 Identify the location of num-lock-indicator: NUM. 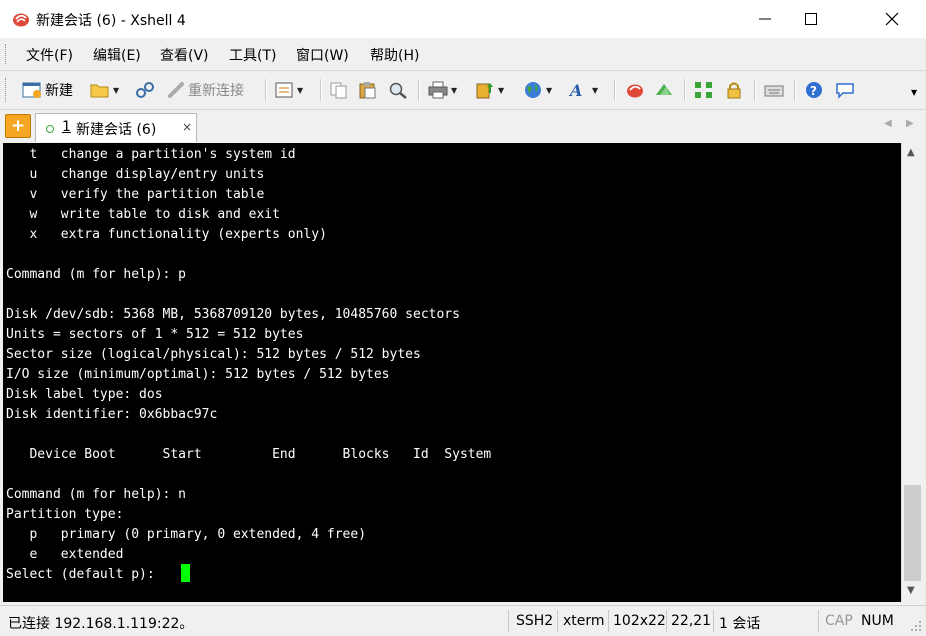
(877, 621).